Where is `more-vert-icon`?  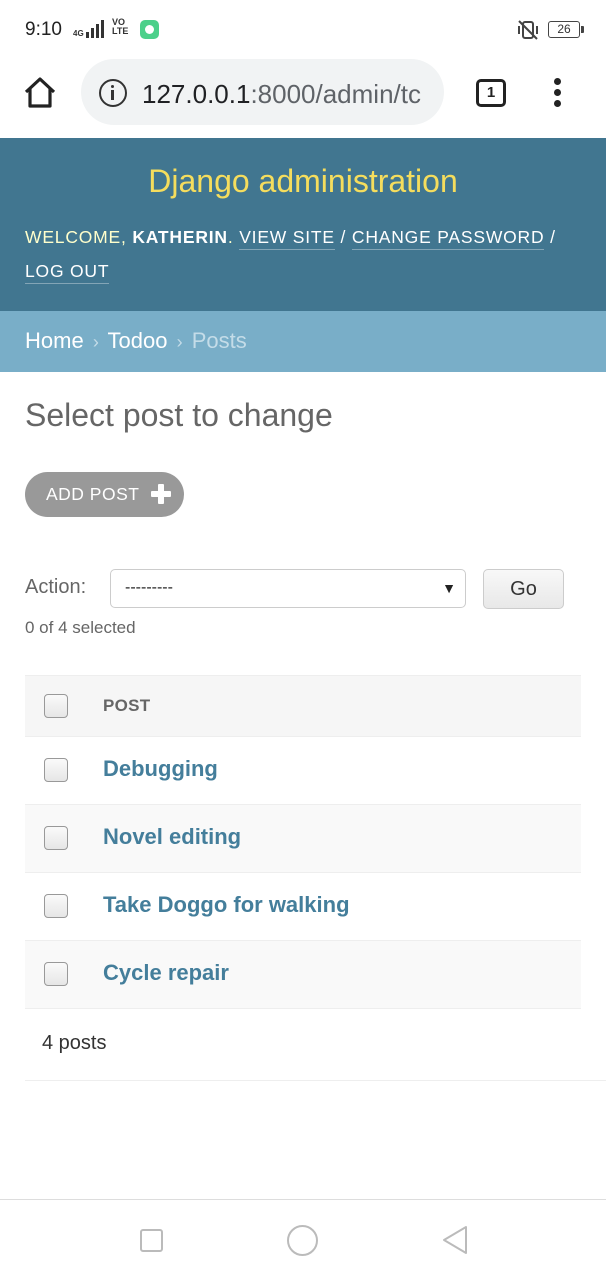
more-vert-icon is located at coordinates (558, 93).